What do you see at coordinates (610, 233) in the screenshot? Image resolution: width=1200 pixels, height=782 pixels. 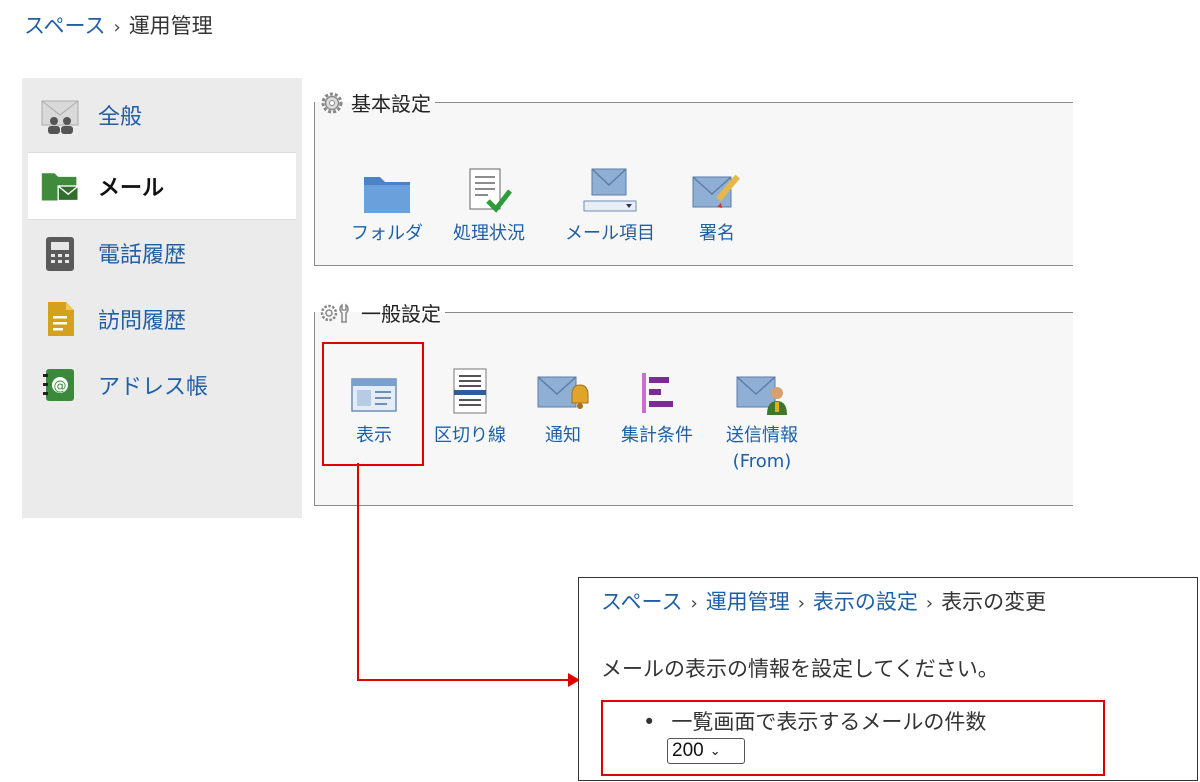 I see `mail-fields-setting-label: メール項目` at bounding box center [610, 233].